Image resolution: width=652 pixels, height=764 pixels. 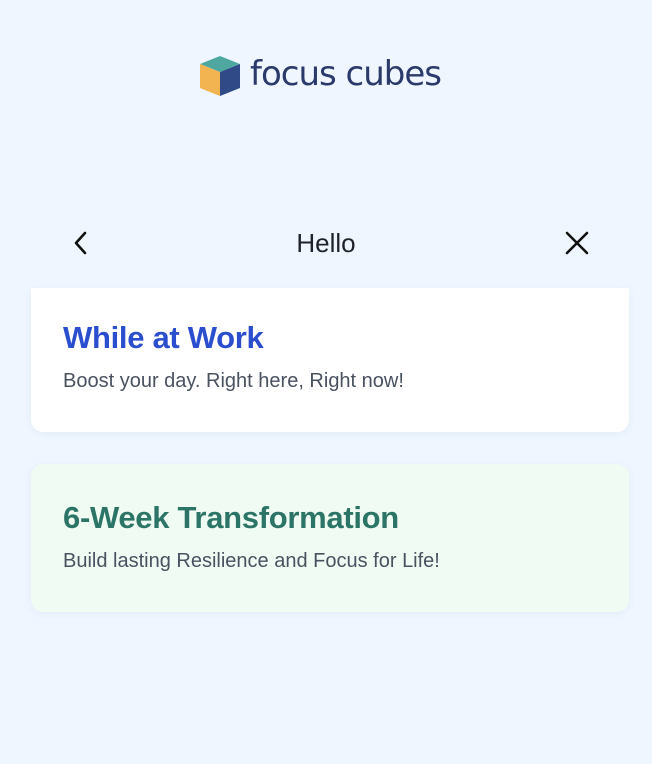 I want to click on close-button, so click(x=577, y=243).